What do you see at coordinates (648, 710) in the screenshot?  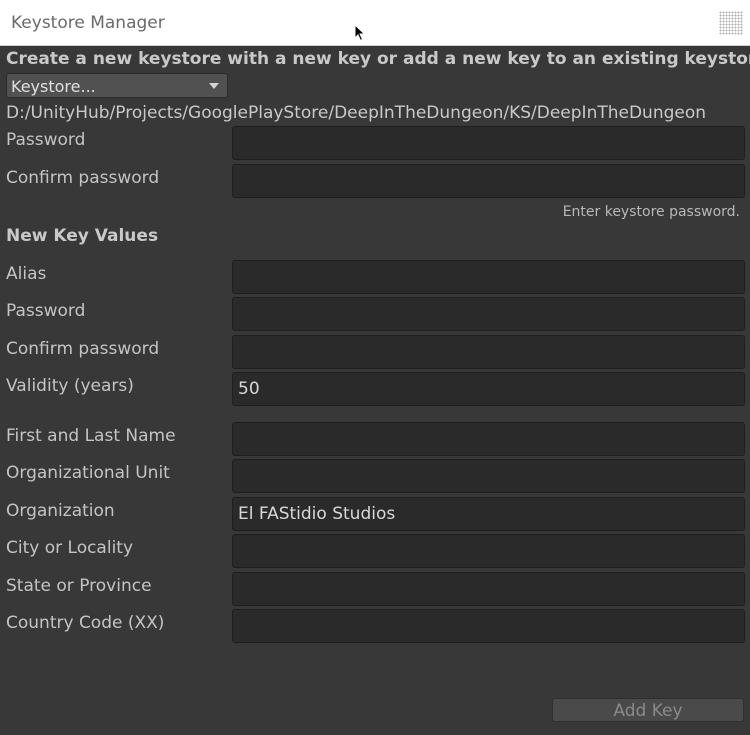 I see `add-key-button: Add Key` at bounding box center [648, 710].